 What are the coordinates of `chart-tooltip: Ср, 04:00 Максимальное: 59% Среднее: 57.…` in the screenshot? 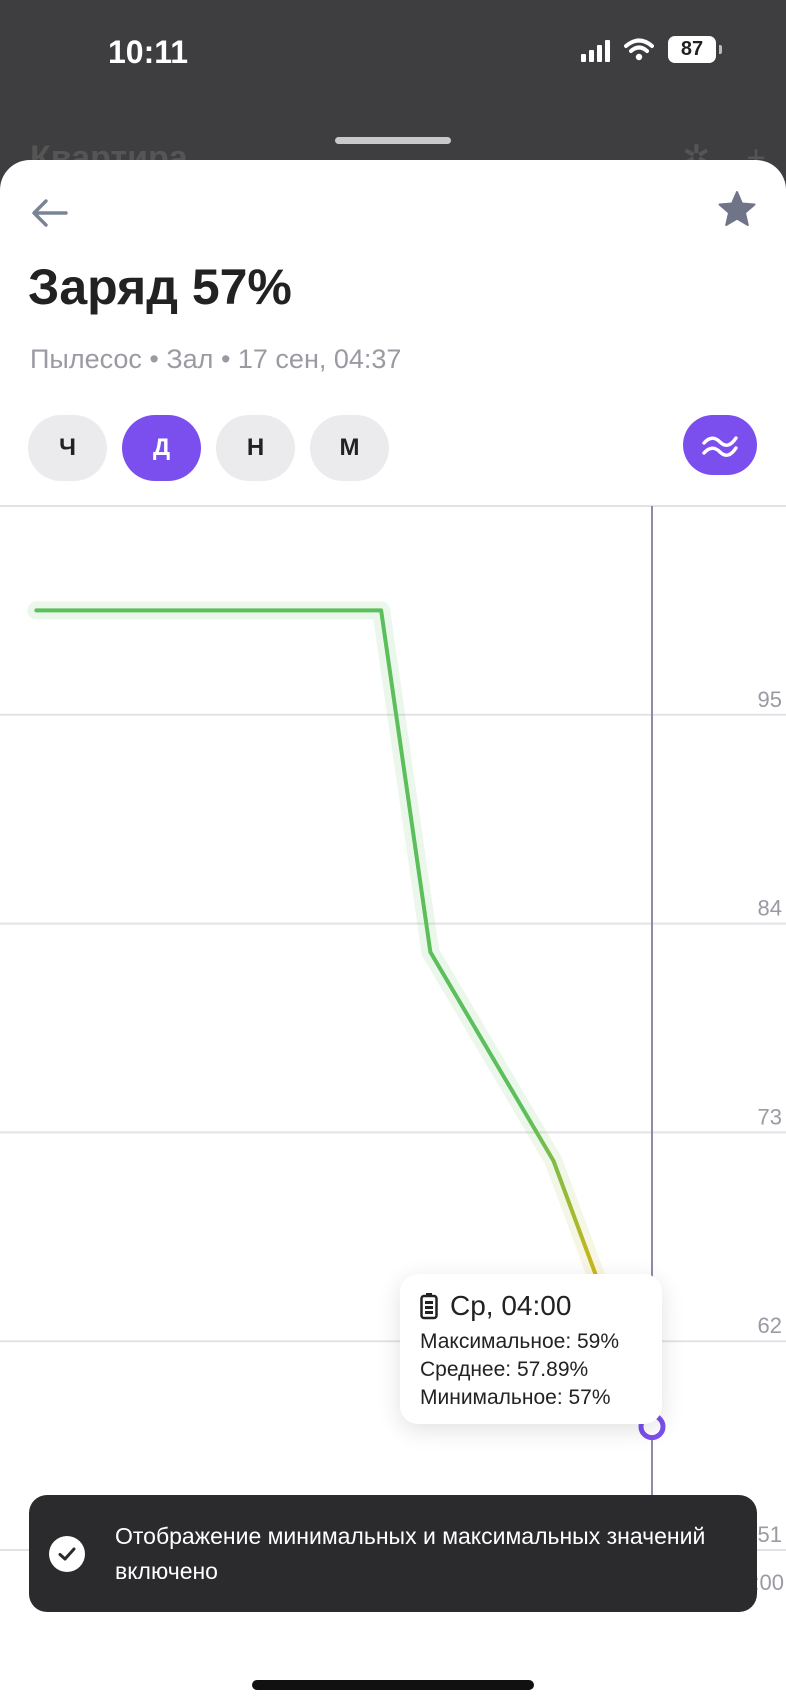 It's located at (531, 1349).